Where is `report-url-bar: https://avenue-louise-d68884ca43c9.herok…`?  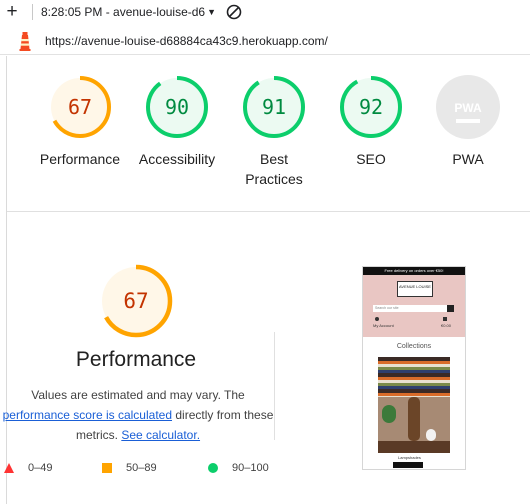 report-url-bar: https://avenue-louise-d68884ca43c9.herok… is located at coordinates (265, 41).